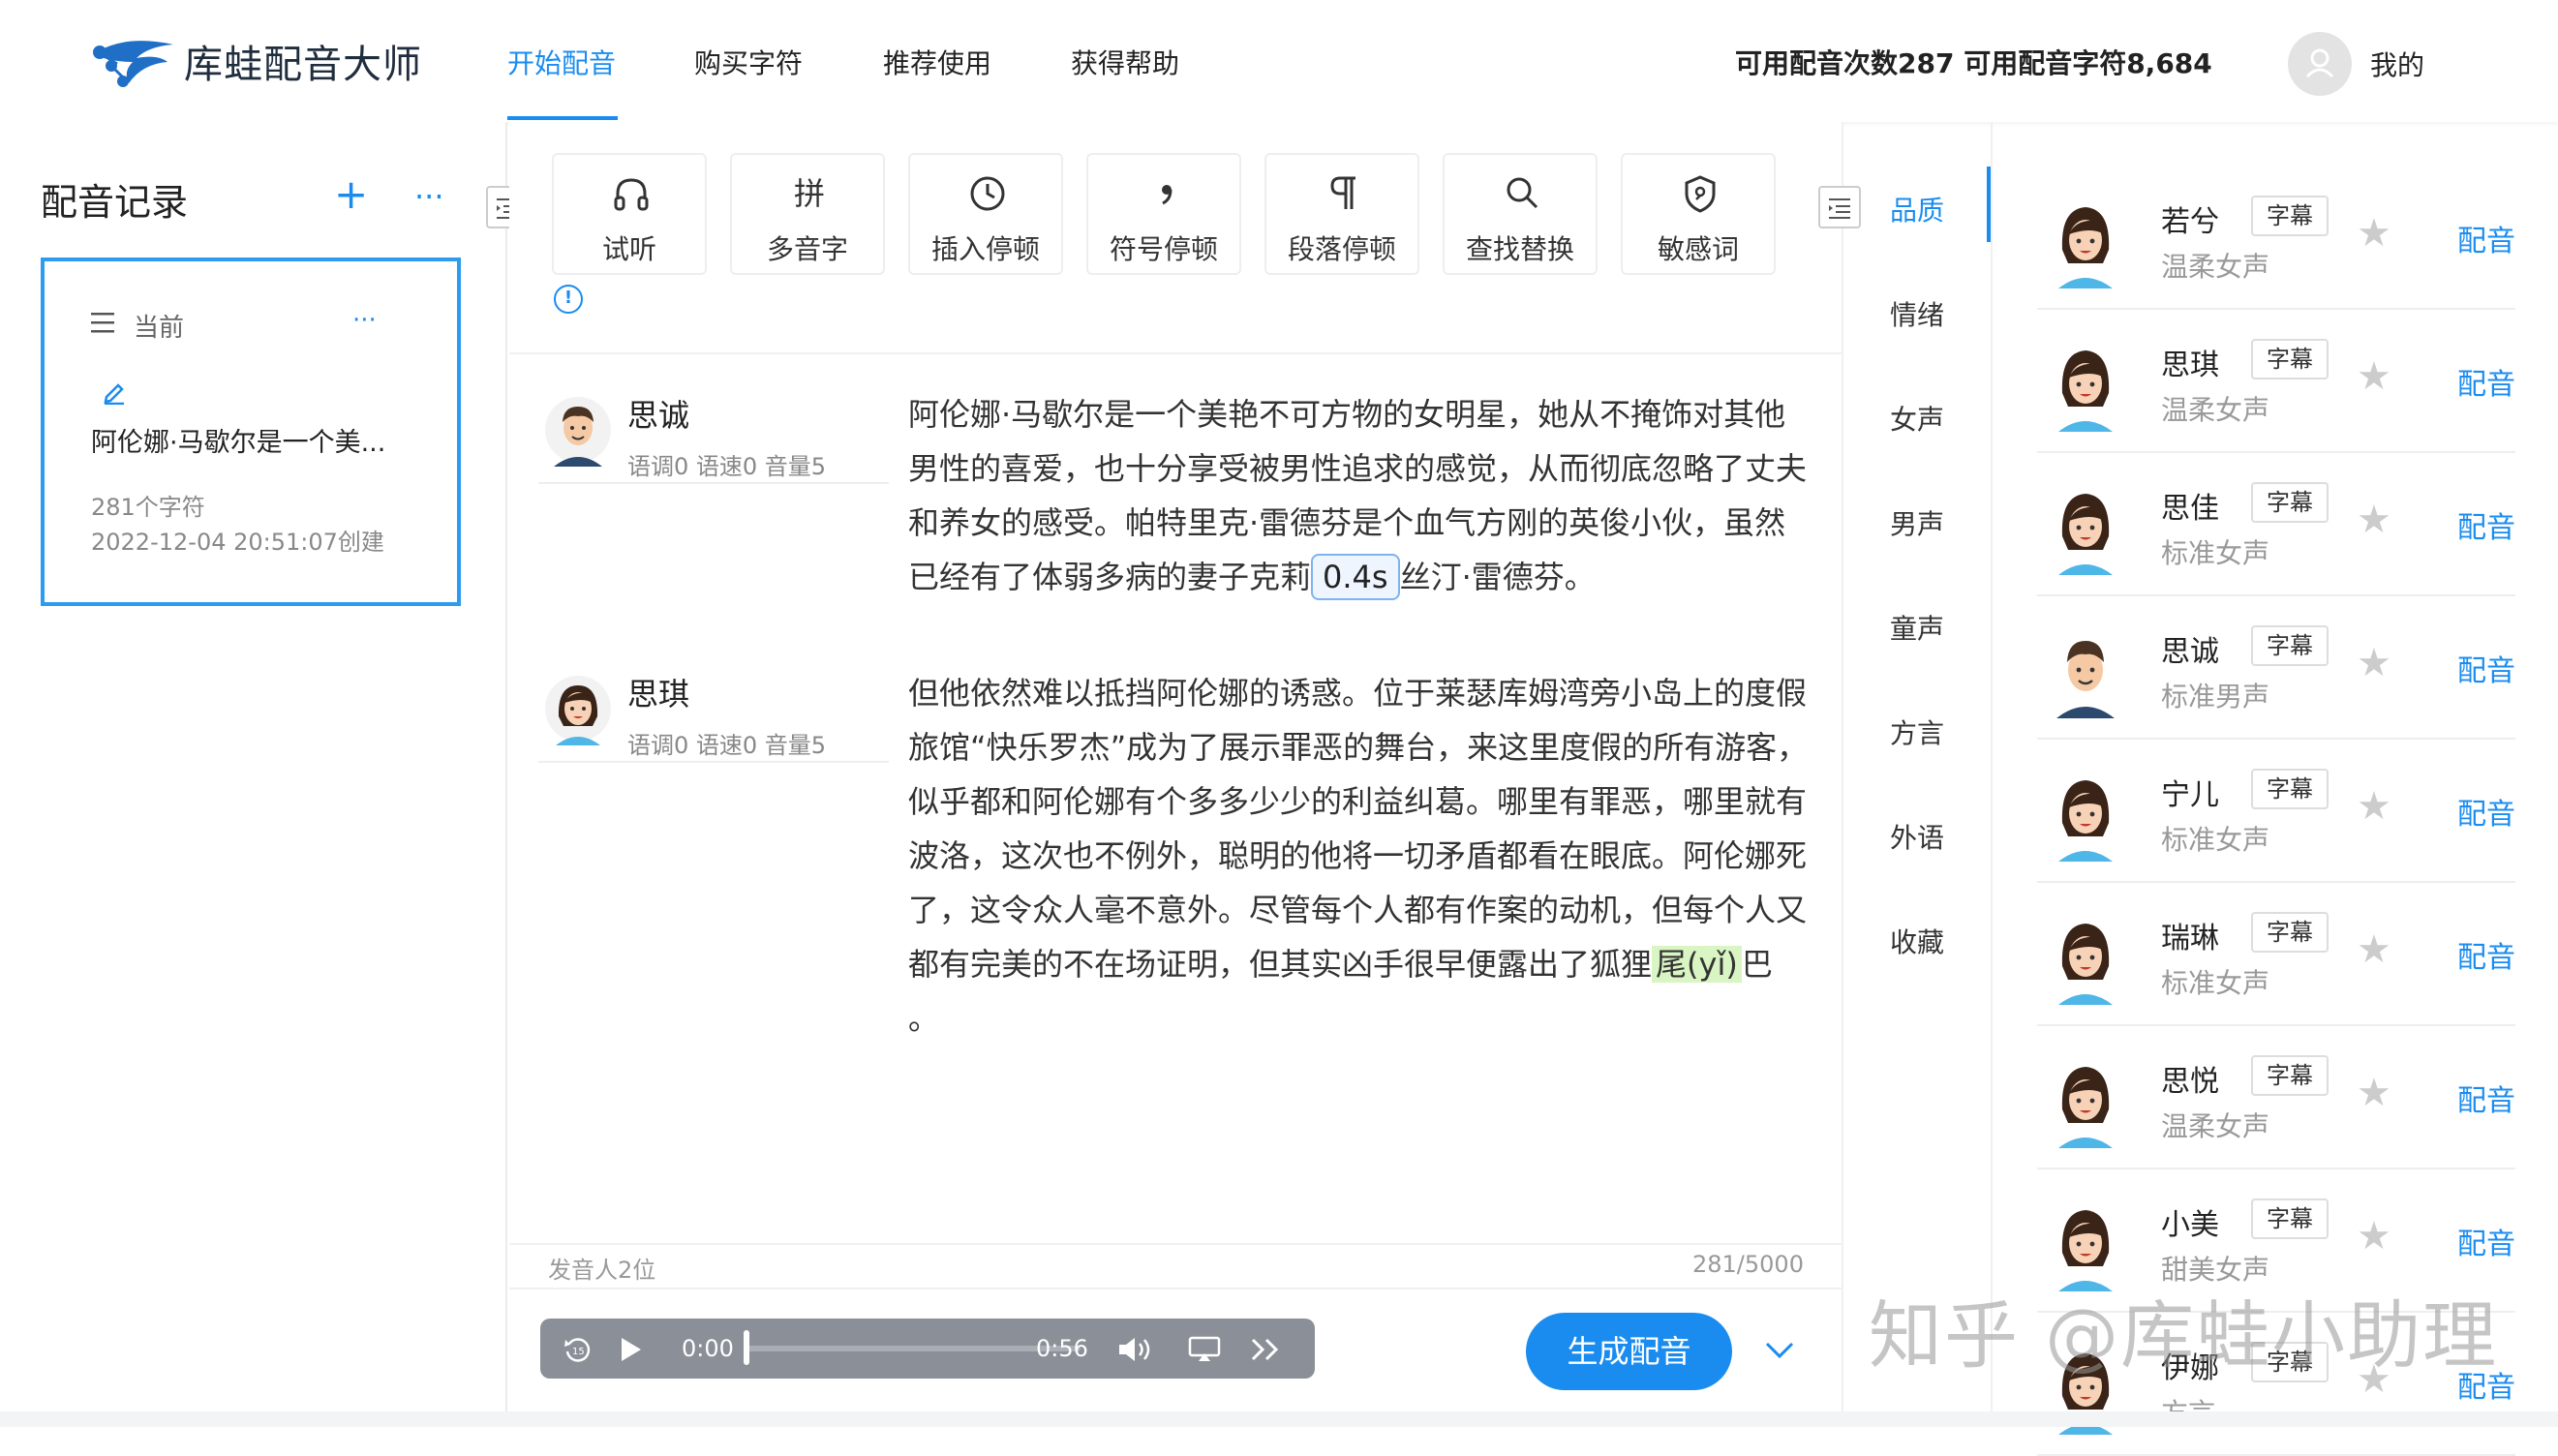  I want to click on speaker-meta-1: 语调0 语速0 音量5, so click(726, 464).